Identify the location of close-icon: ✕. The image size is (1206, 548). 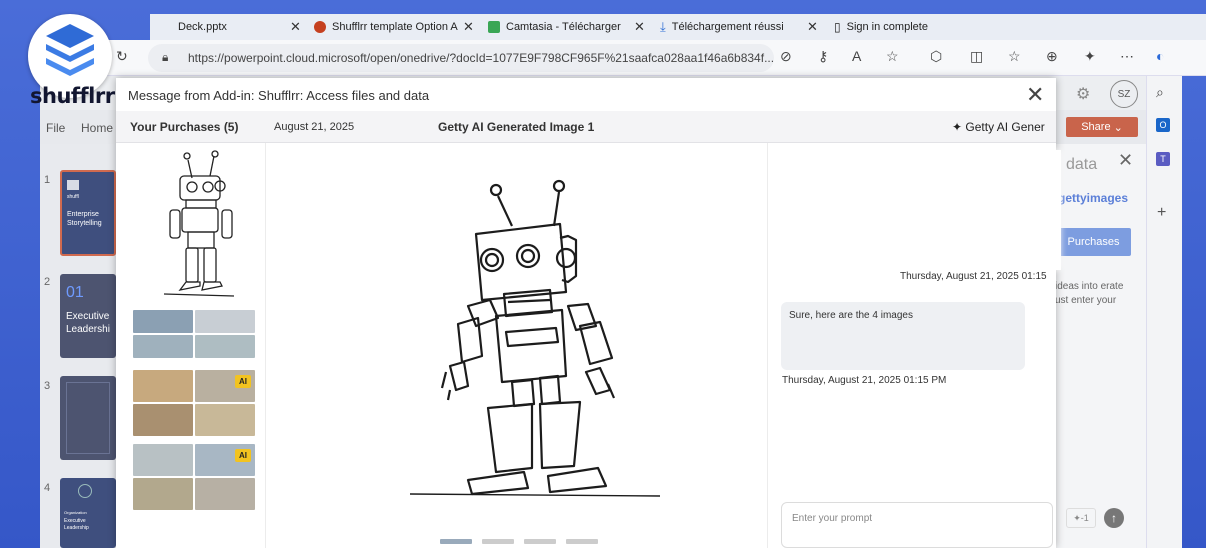
(1035, 95).